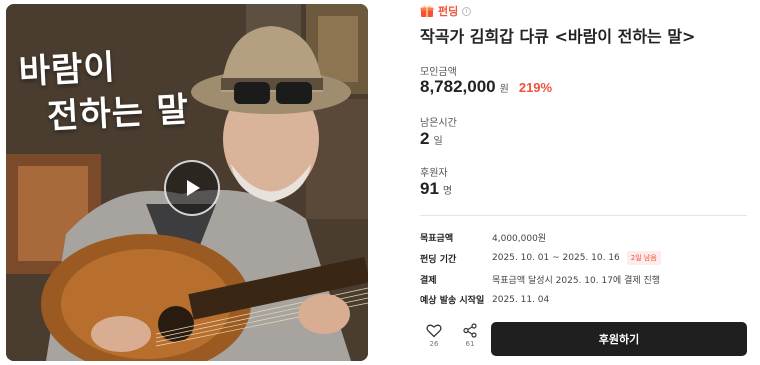  I want to click on backers-label: 후원자, so click(434, 173).